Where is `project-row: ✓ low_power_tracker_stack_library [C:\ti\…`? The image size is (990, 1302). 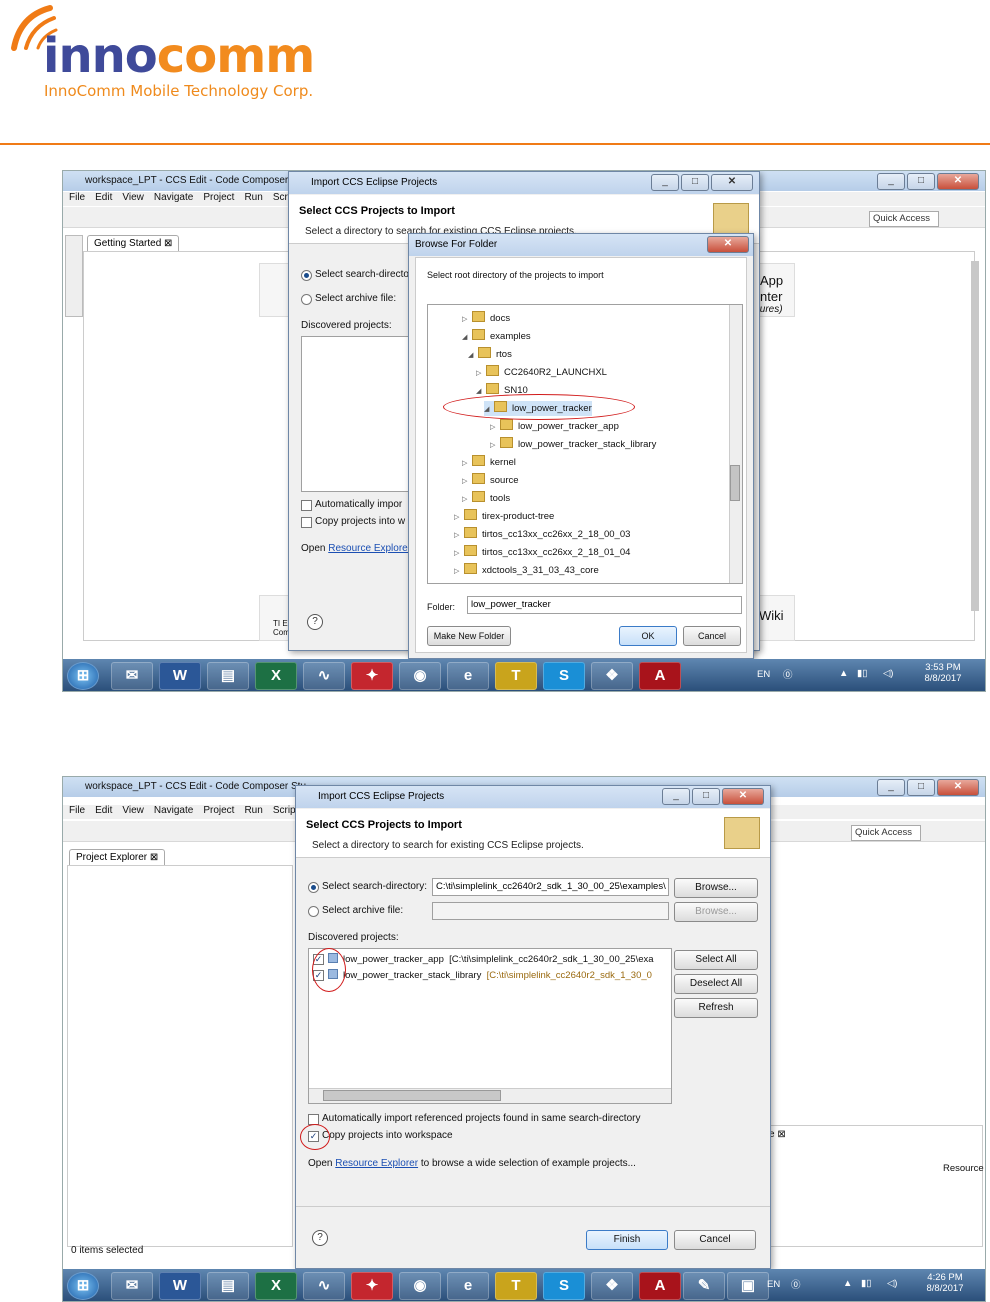 project-row: ✓ low_power_tracker_stack_library [C:\ti\… is located at coordinates (482, 975).